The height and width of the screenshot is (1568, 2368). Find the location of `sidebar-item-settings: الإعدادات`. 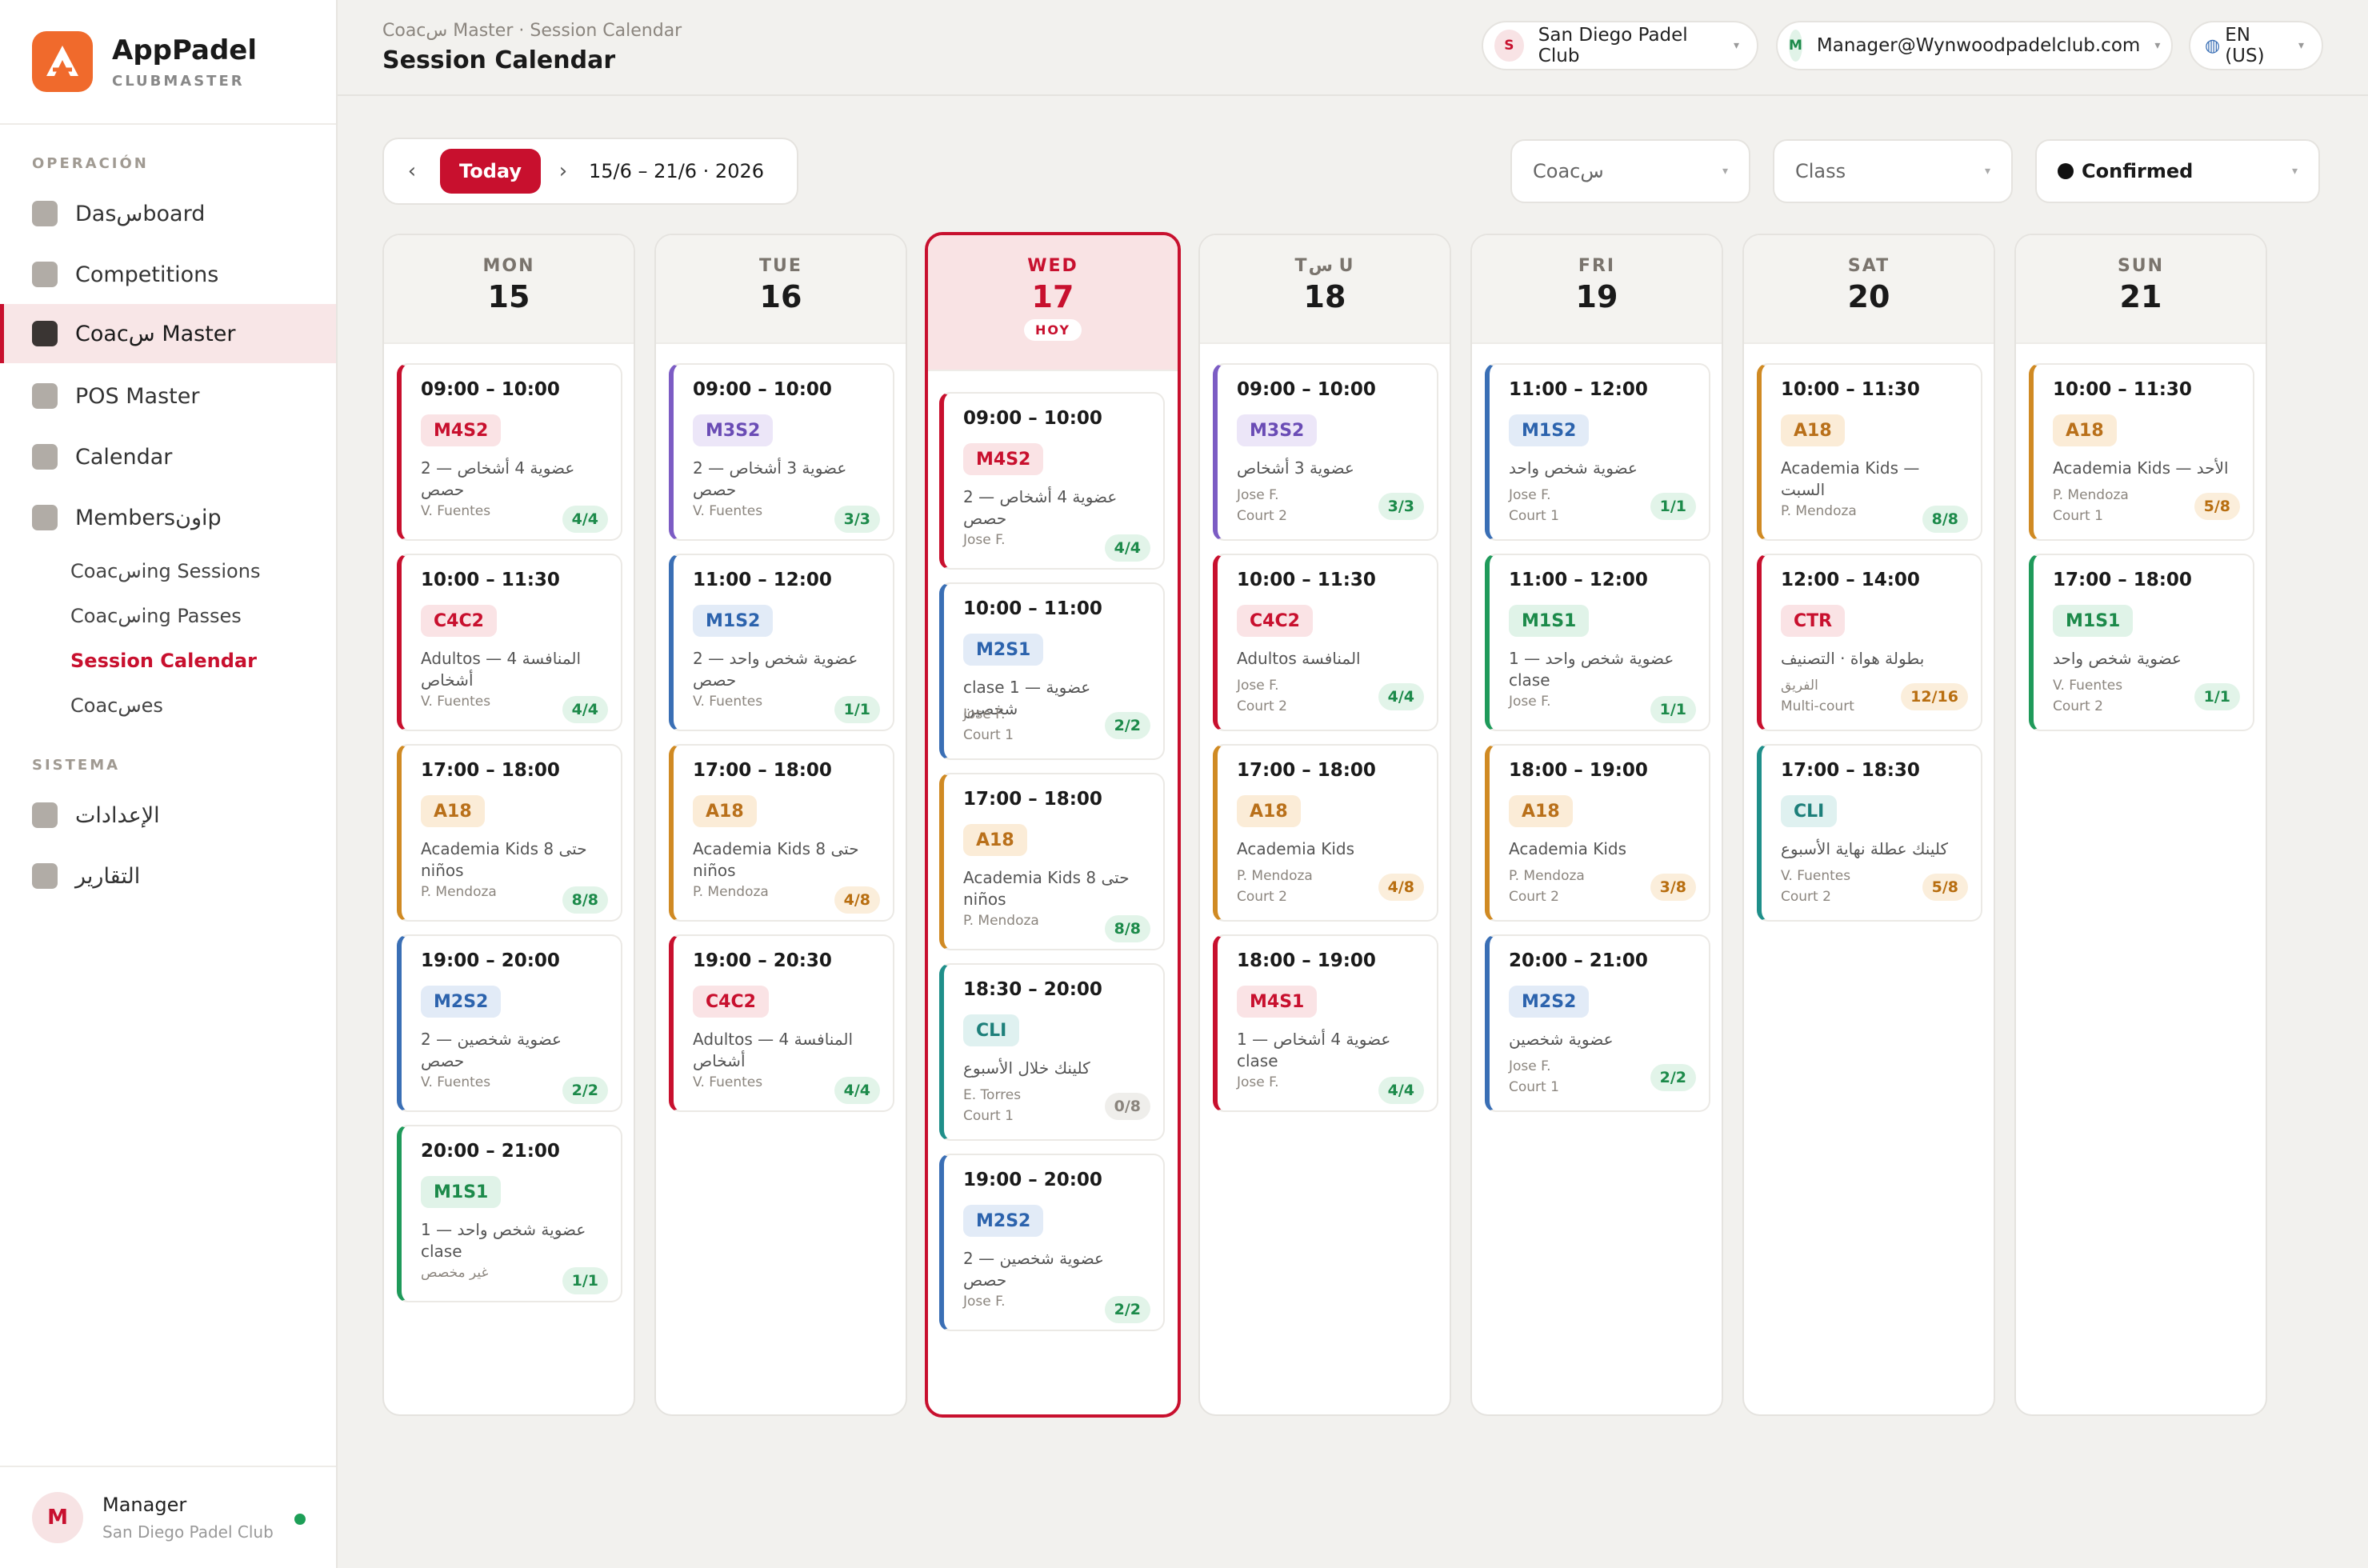

sidebar-item-settings: الإعدادات is located at coordinates (168, 815).